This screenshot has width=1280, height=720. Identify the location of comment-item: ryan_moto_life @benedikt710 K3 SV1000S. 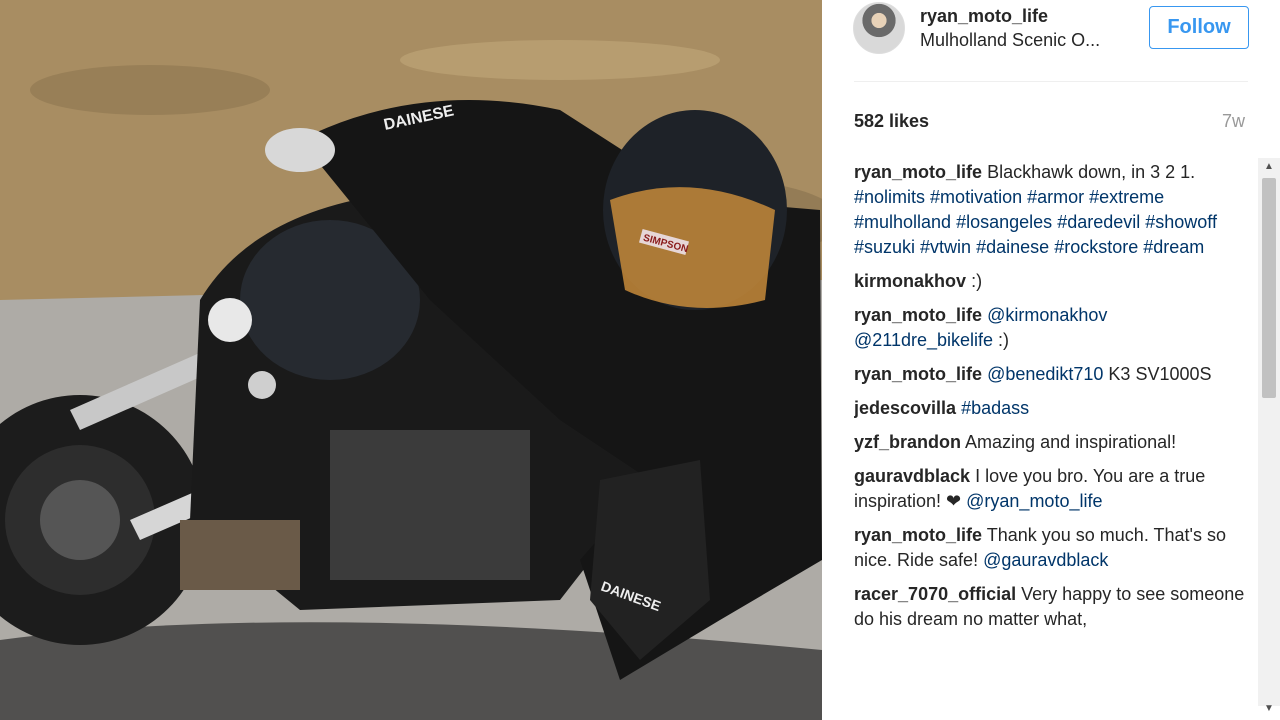
(1052, 374).